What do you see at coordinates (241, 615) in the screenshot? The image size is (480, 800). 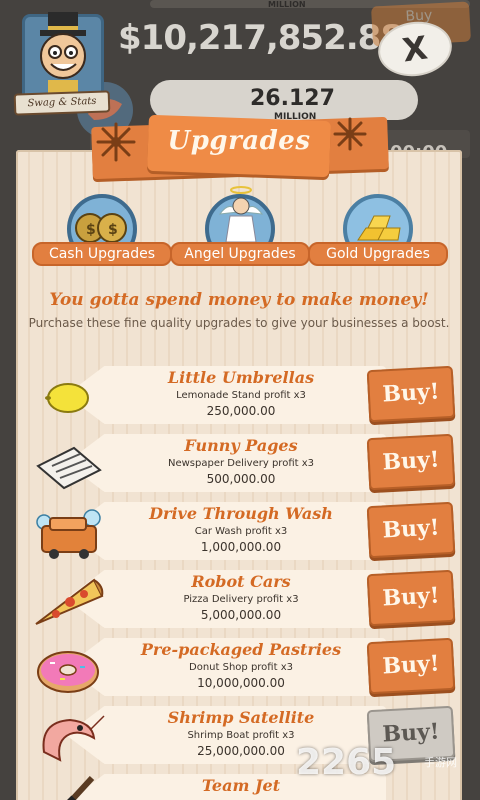 I see `upgrade-price: 5,000,000.00` at bounding box center [241, 615].